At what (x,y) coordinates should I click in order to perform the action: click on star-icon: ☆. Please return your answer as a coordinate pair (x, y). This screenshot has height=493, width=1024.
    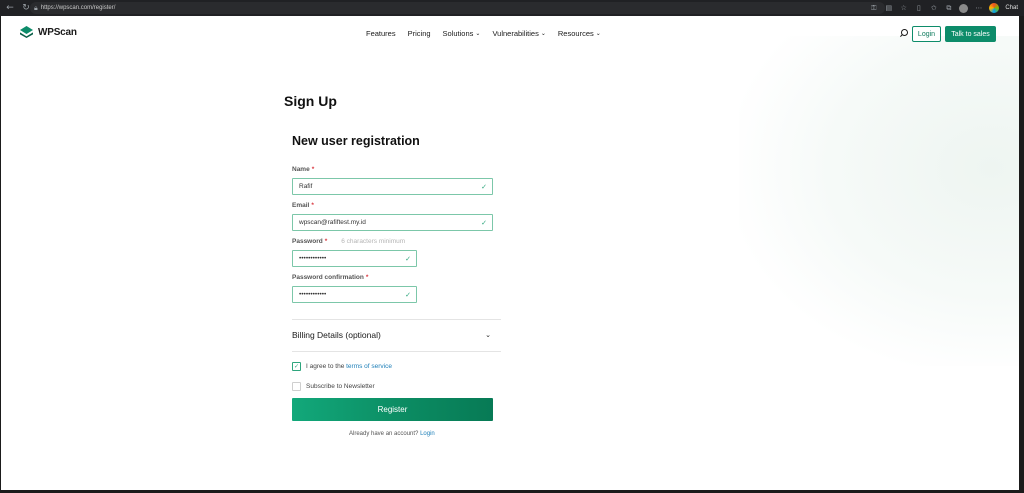
    Looking at the image, I should click on (903, 8).